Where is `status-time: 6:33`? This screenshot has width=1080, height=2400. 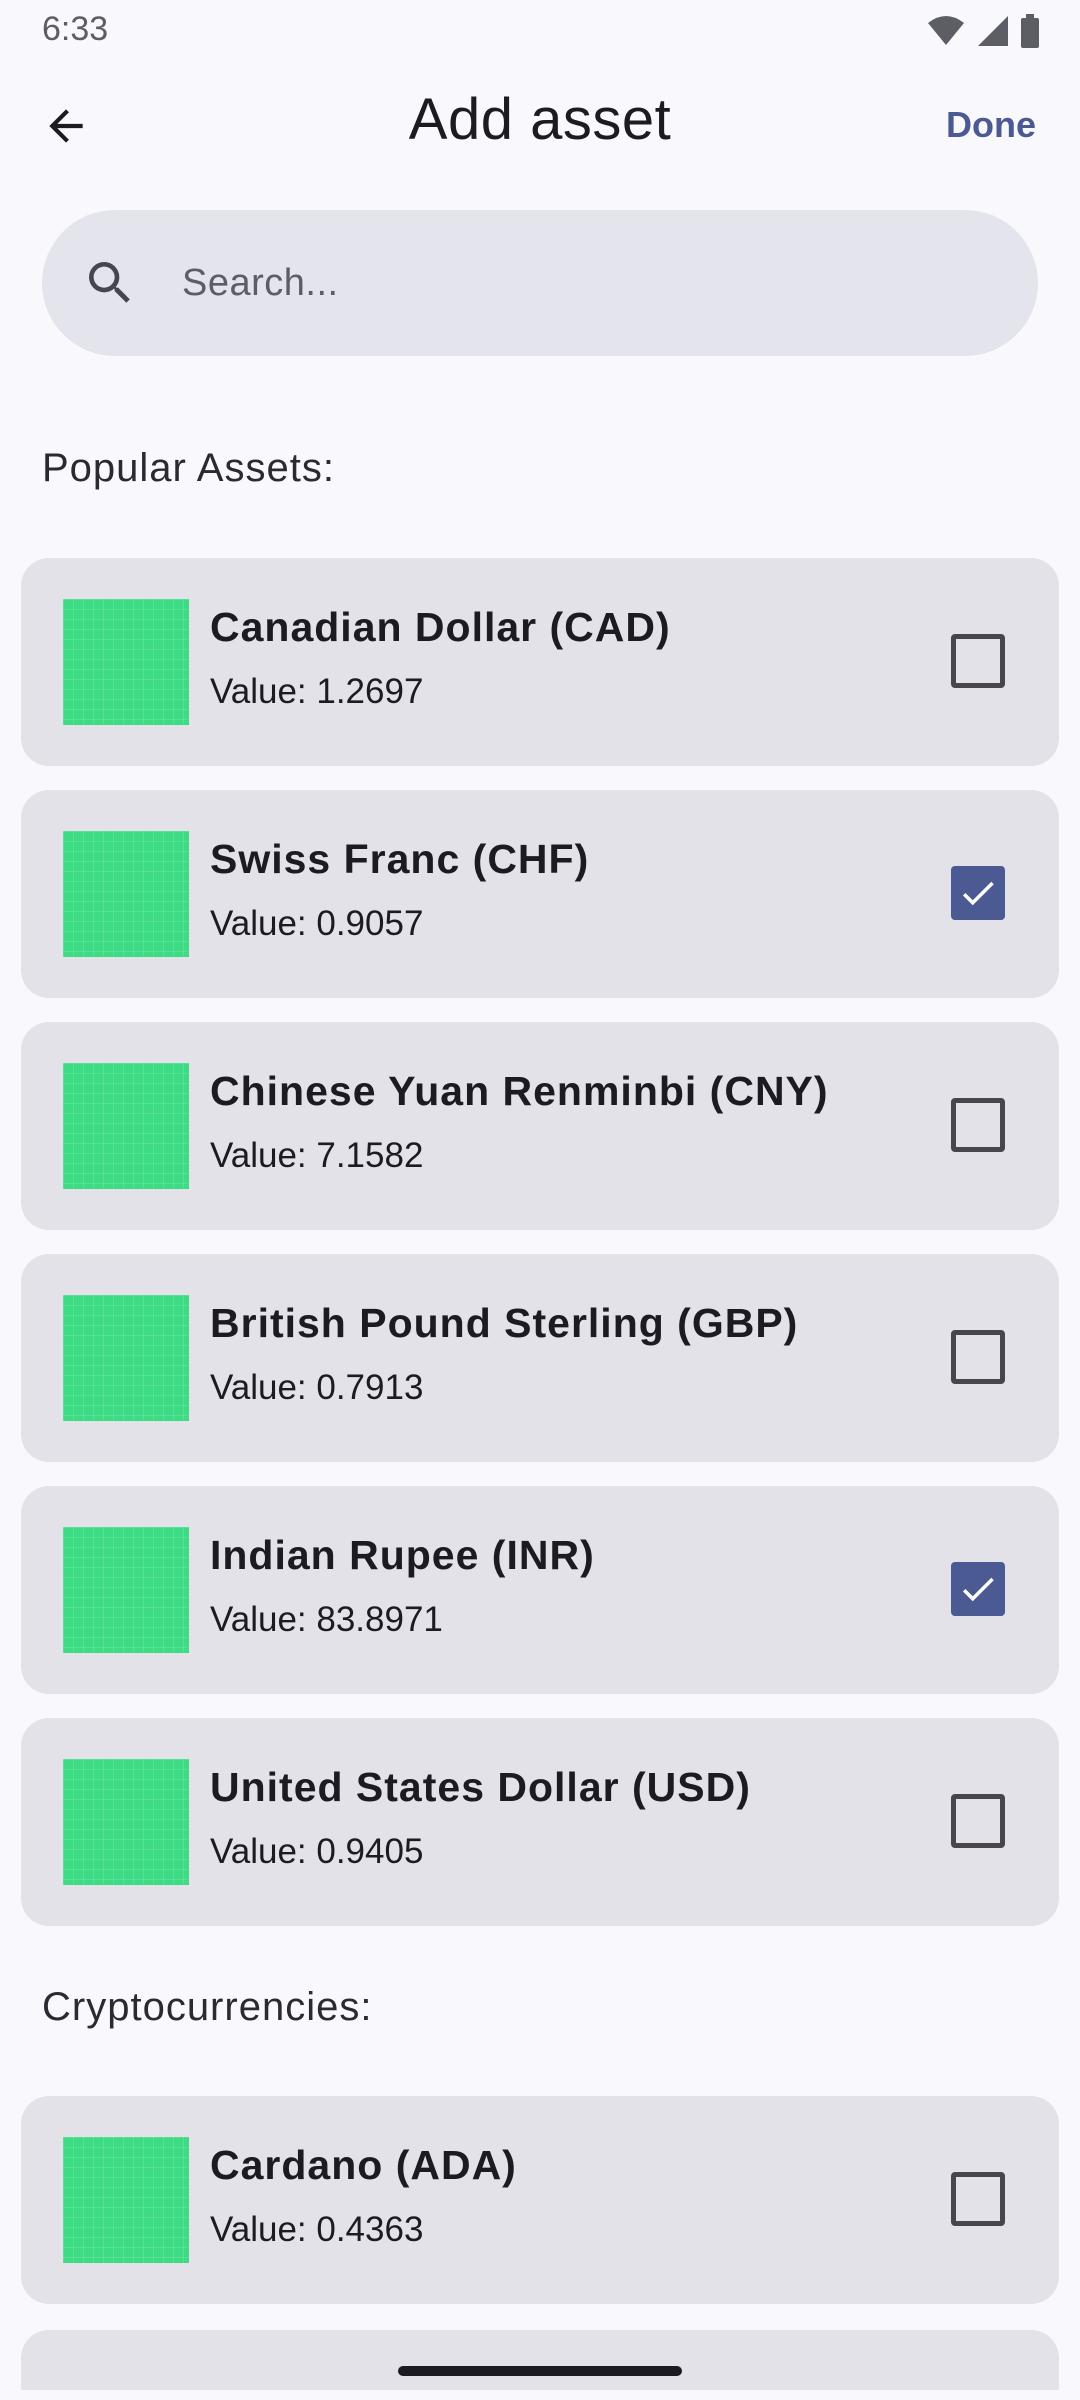 status-time: 6:33 is located at coordinates (75, 29).